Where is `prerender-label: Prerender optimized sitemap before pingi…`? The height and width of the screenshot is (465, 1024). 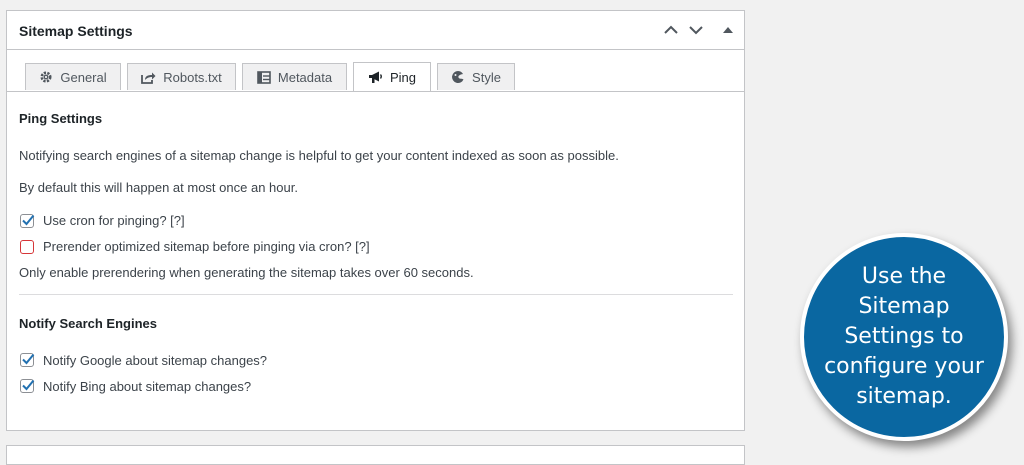 prerender-label: Prerender optimized sitemap before pingi… is located at coordinates (206, 246).